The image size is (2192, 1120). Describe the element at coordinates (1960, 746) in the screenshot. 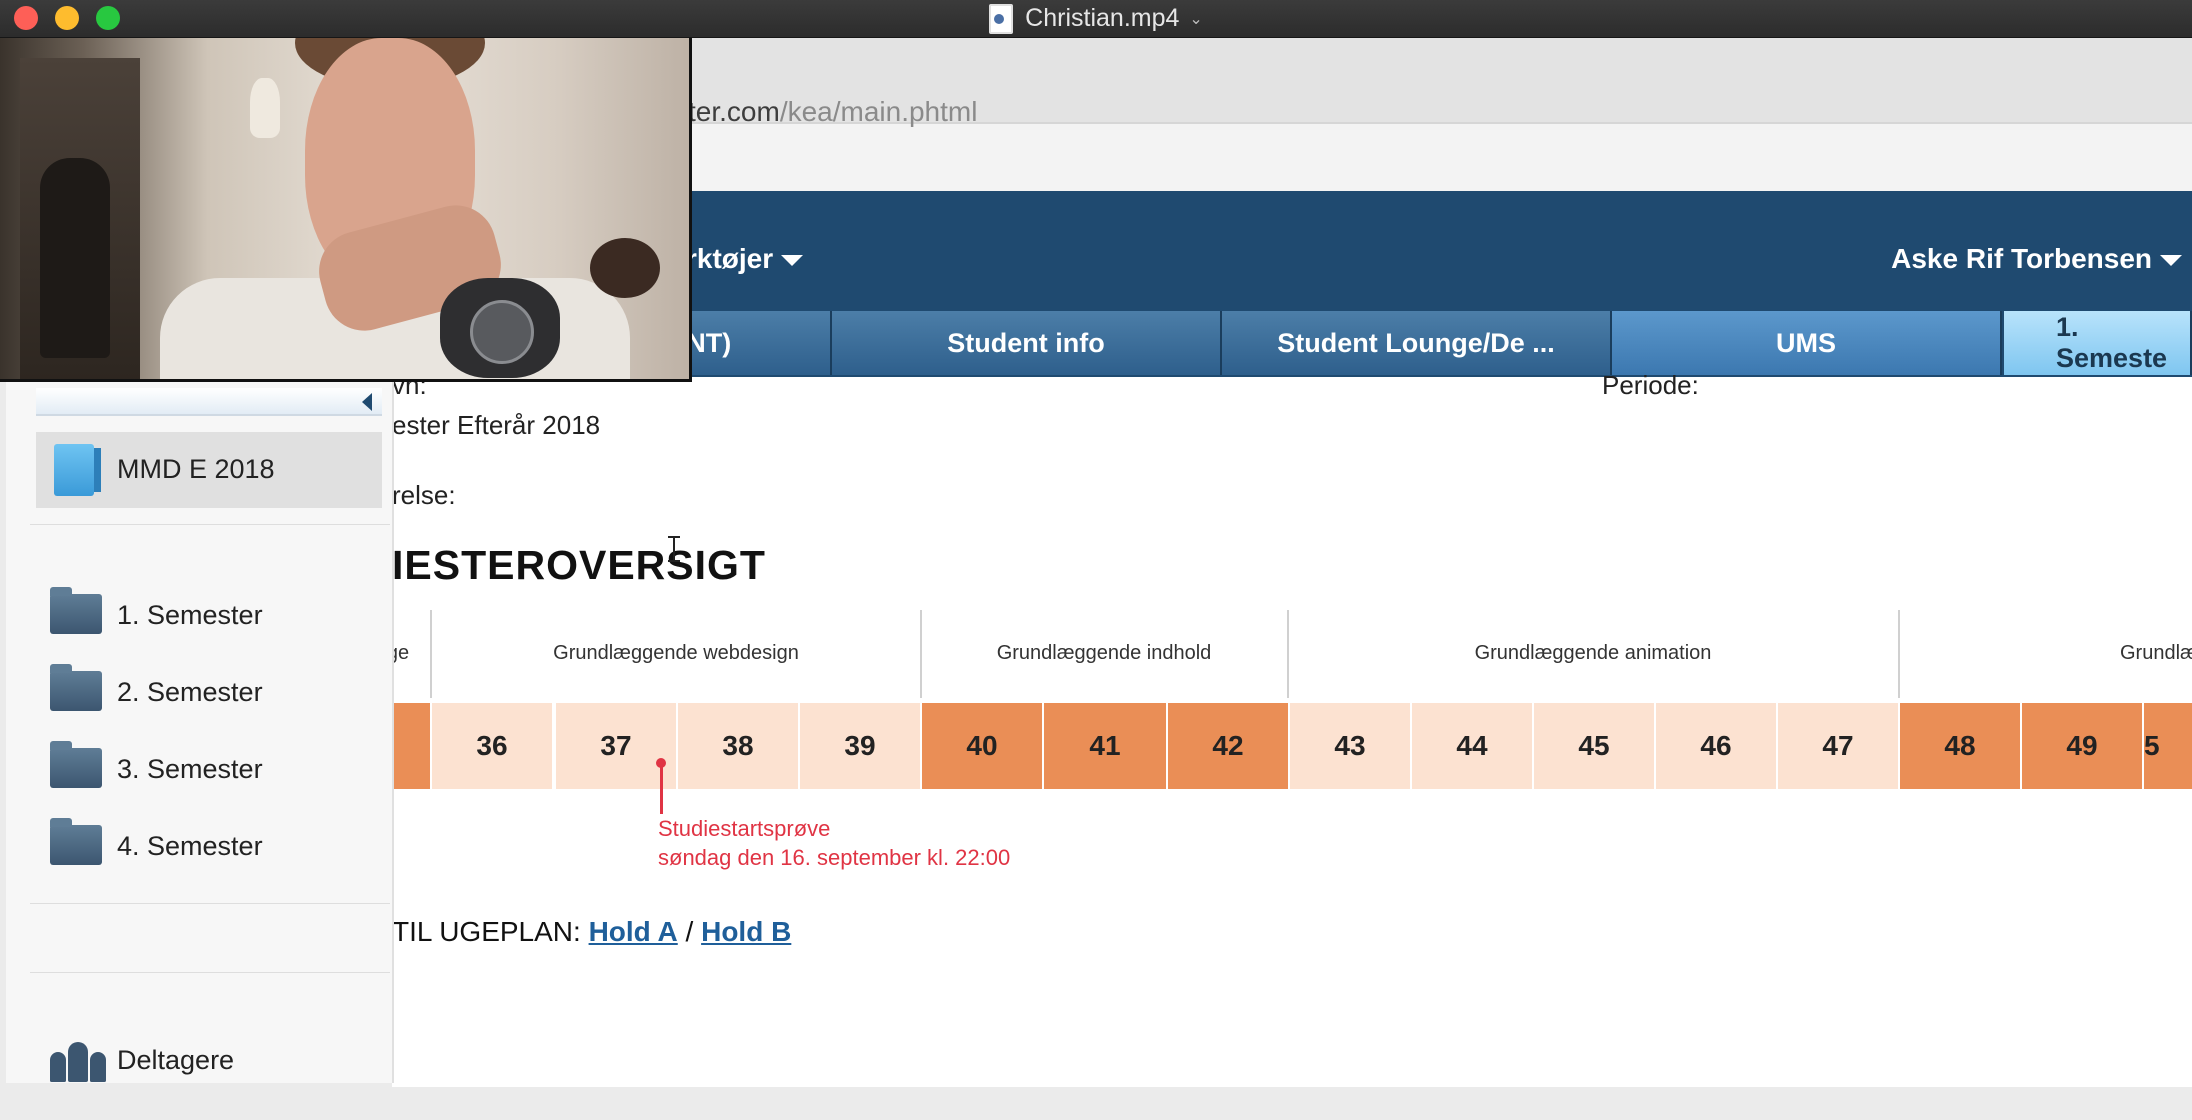

I see `week-cell: 48` at that location.